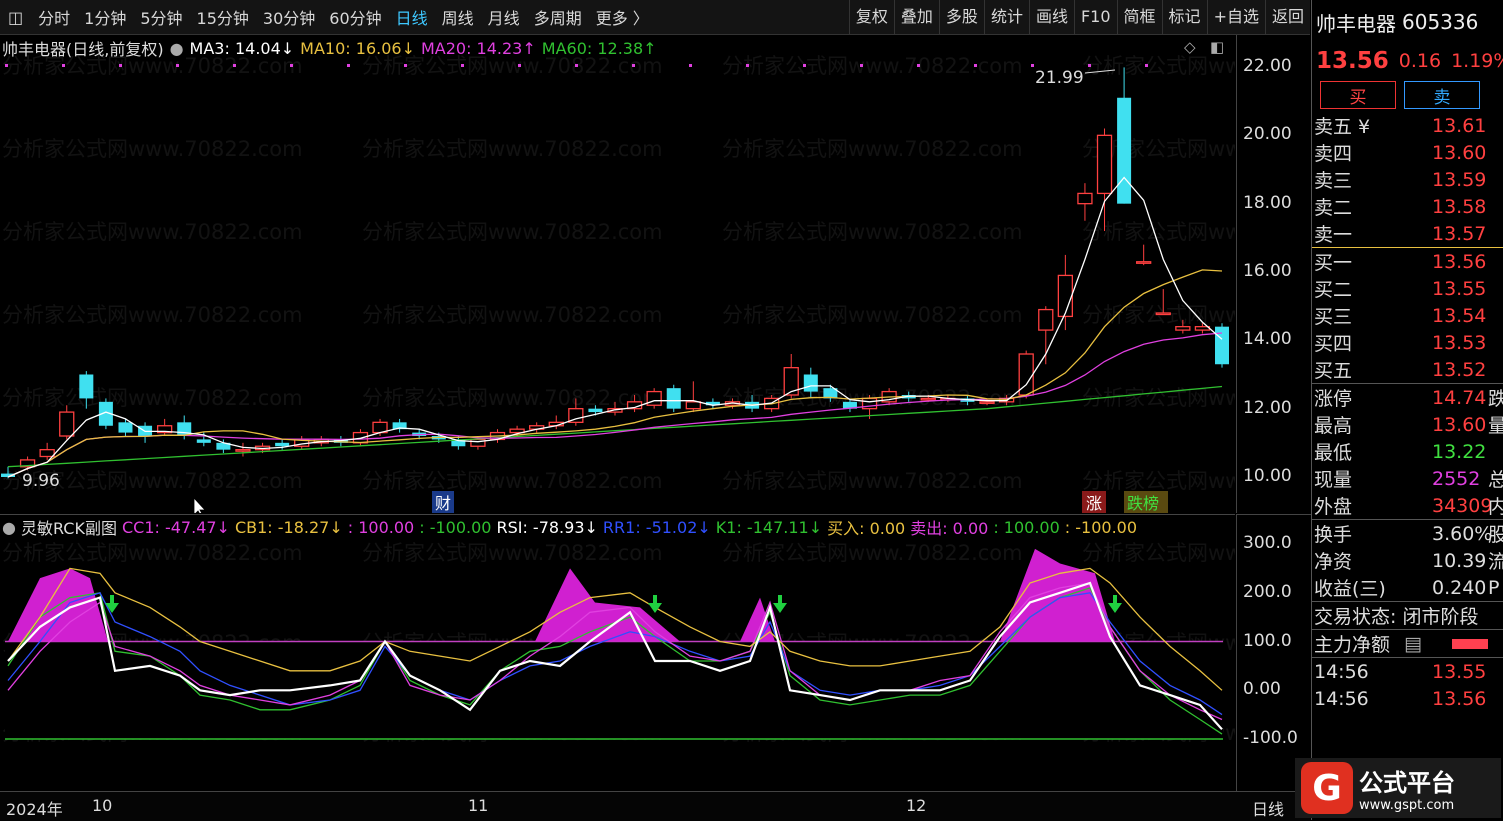 This screenshot has width=1503, height=821. I want to click on stat-value: 13.60, so click(1459, 424).